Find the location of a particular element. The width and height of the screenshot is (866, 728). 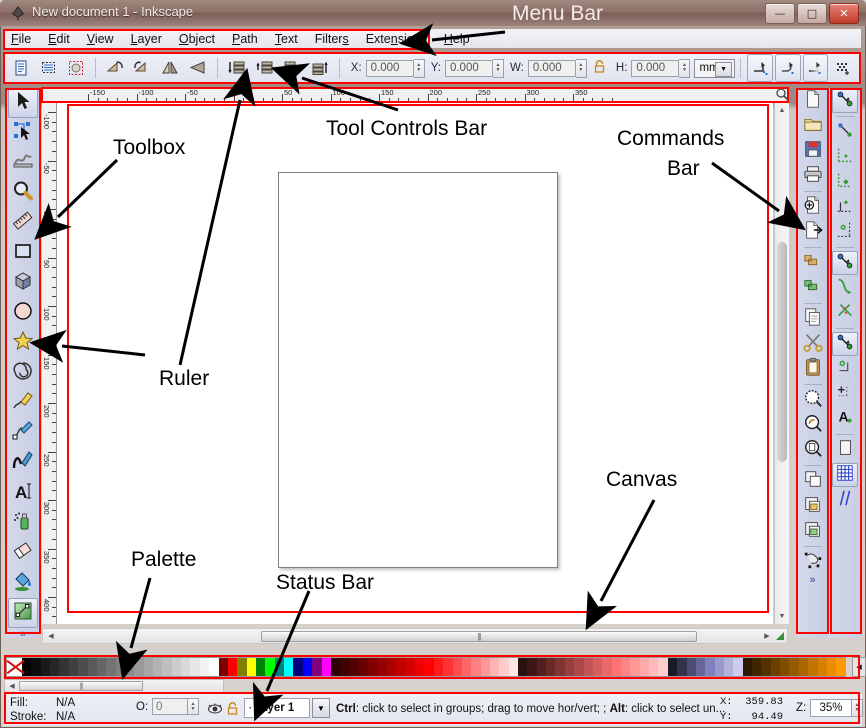

paste-button is located at coordinates (813, 369).